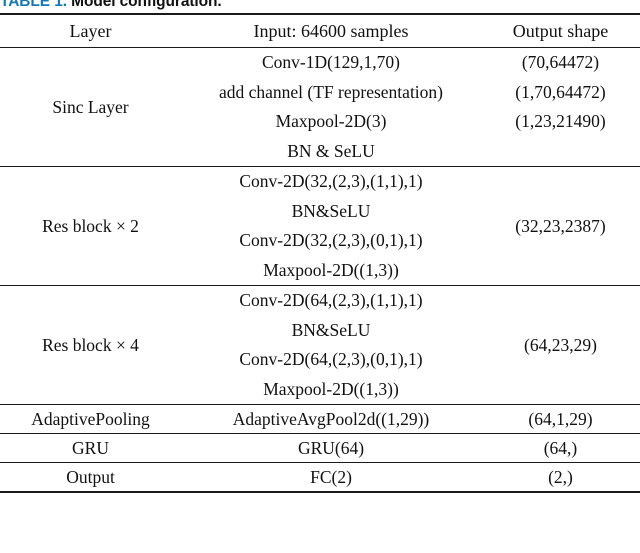 This screenshot has width=640, height=553. Describe the element at coordinates (560, 121) in the screenshot. I see `cell-output: (1,23,21490)` at that location.